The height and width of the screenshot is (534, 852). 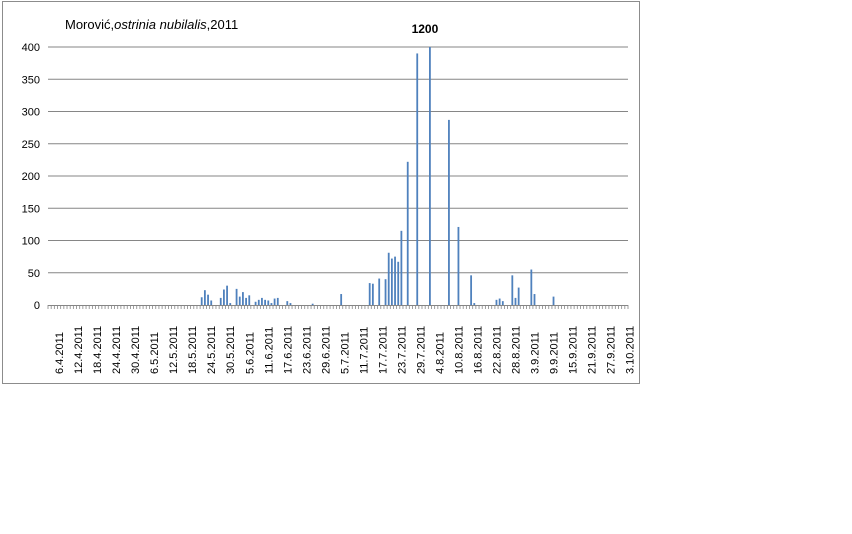 I want to click on x-tick-label: 16.8.2011, so click(x=478, y=350).